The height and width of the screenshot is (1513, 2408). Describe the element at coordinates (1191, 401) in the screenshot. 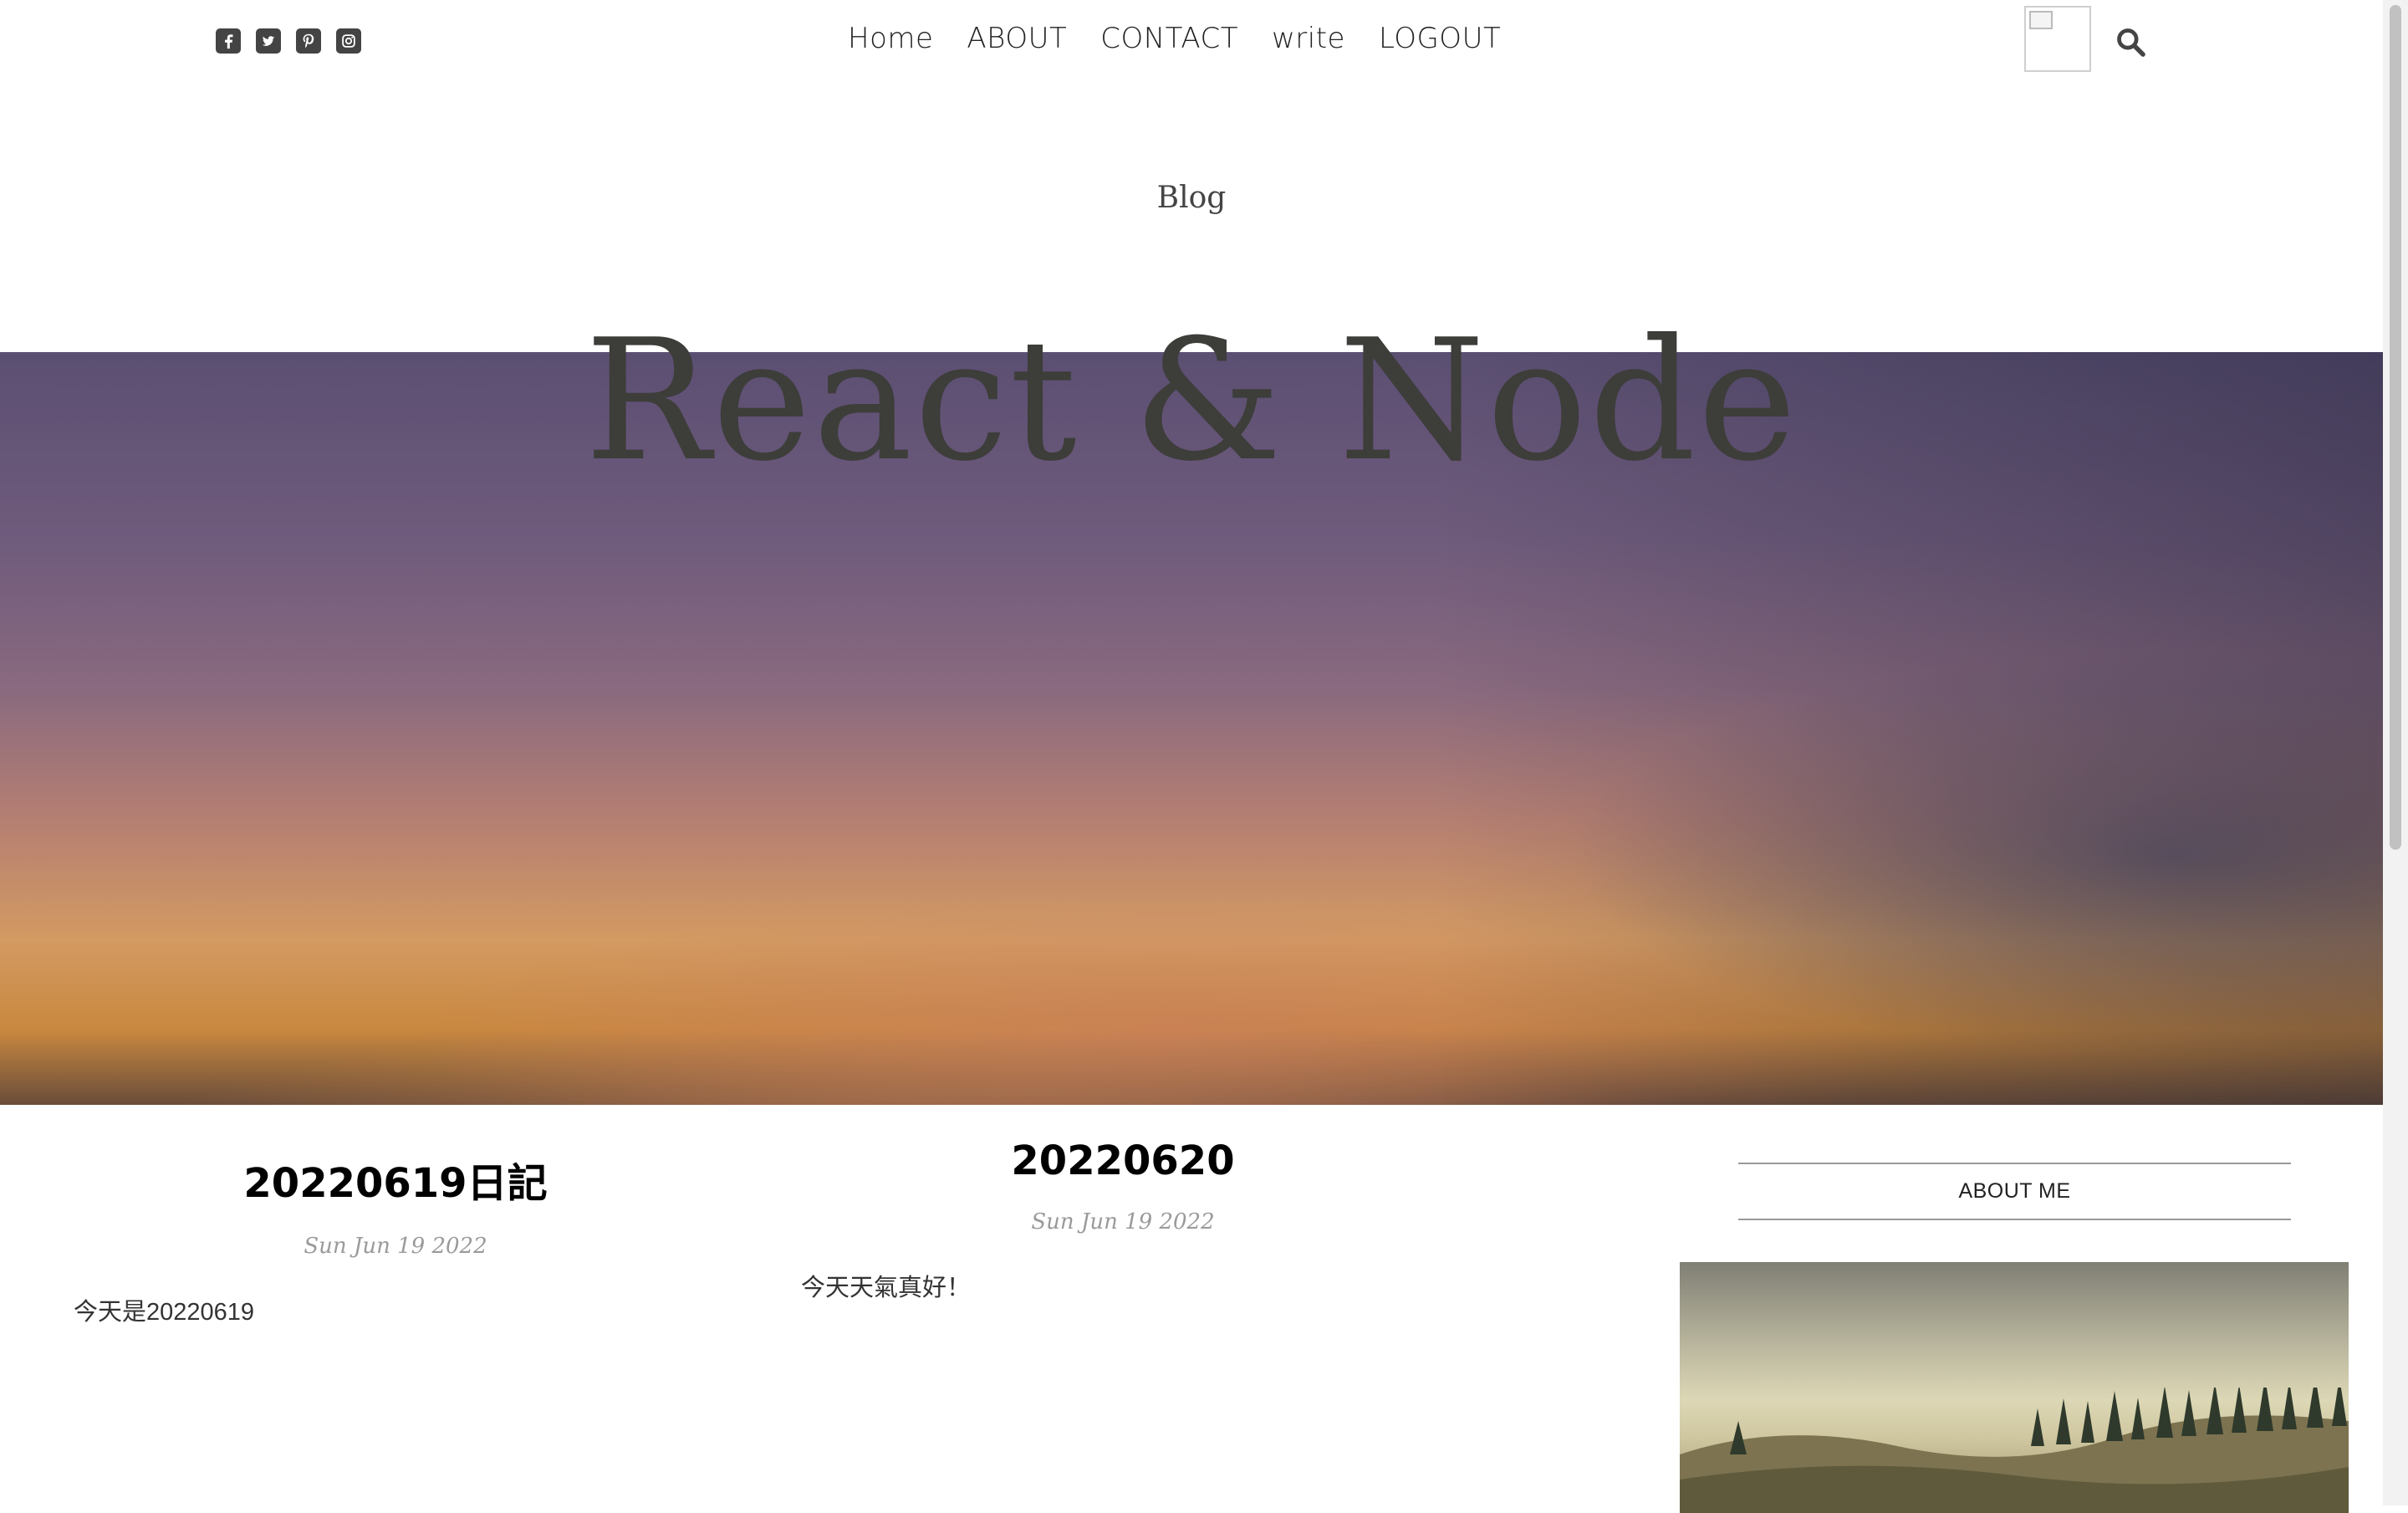

I see `header-title: React & Node` at that location.